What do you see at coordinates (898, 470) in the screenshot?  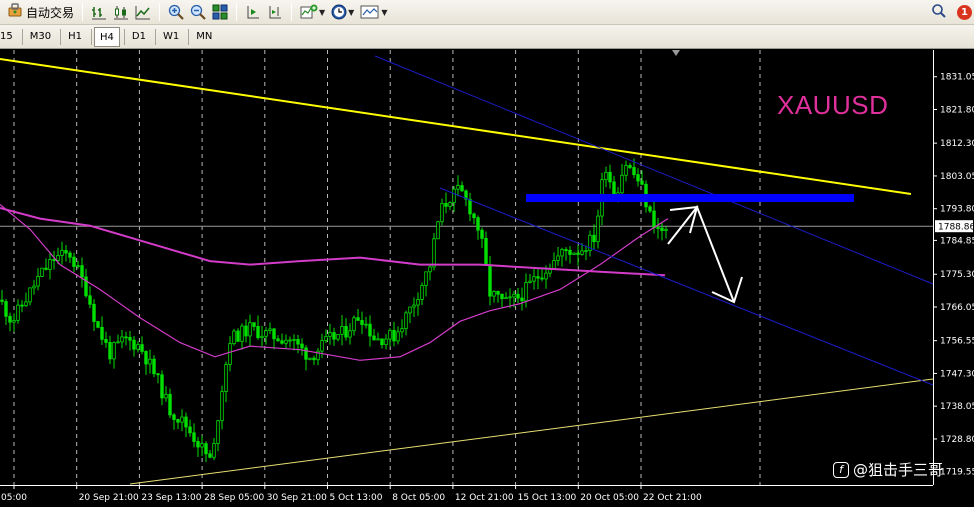 I see `watermark-text: @狙击手三哥` at bounding box center [898, 470].